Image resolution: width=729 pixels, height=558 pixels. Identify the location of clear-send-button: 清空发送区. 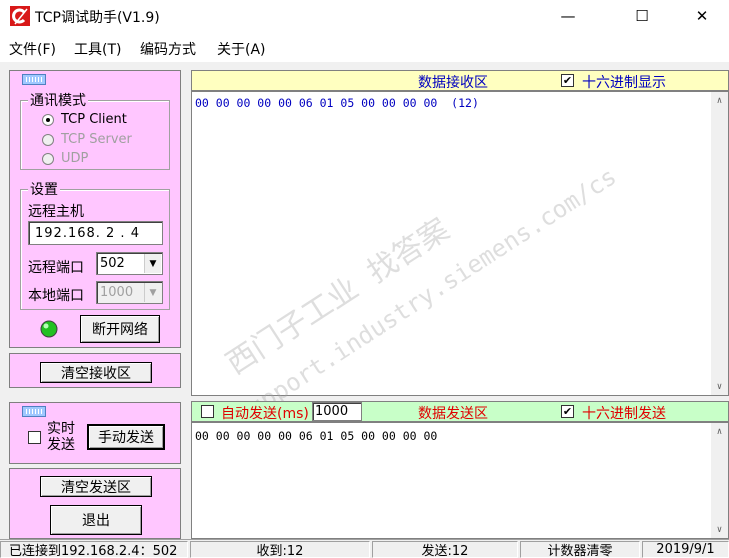
(96, 486).